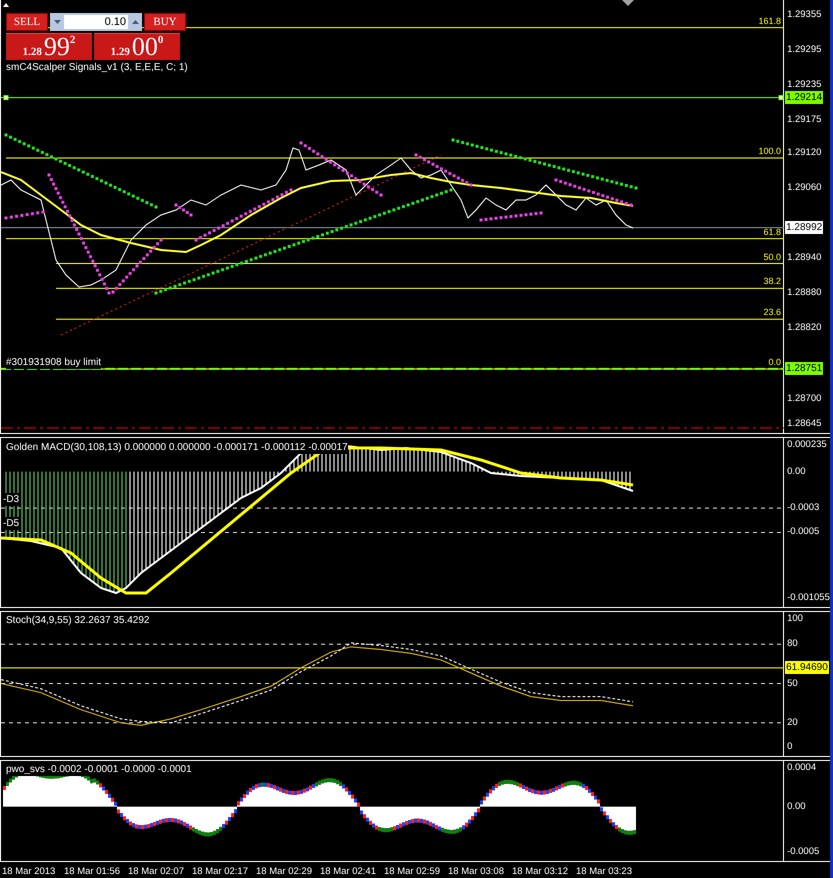  I want to click on price-axis-label: 1.29295, so click(804, 49).